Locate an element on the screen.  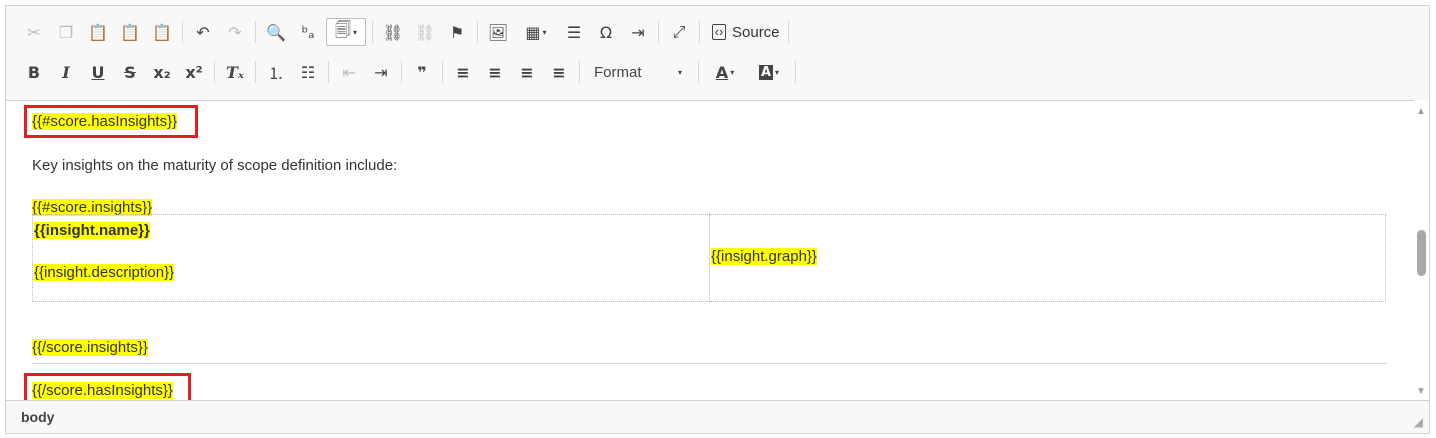
insight-description: {{insight.description}} is located at coordinates (104, 272).